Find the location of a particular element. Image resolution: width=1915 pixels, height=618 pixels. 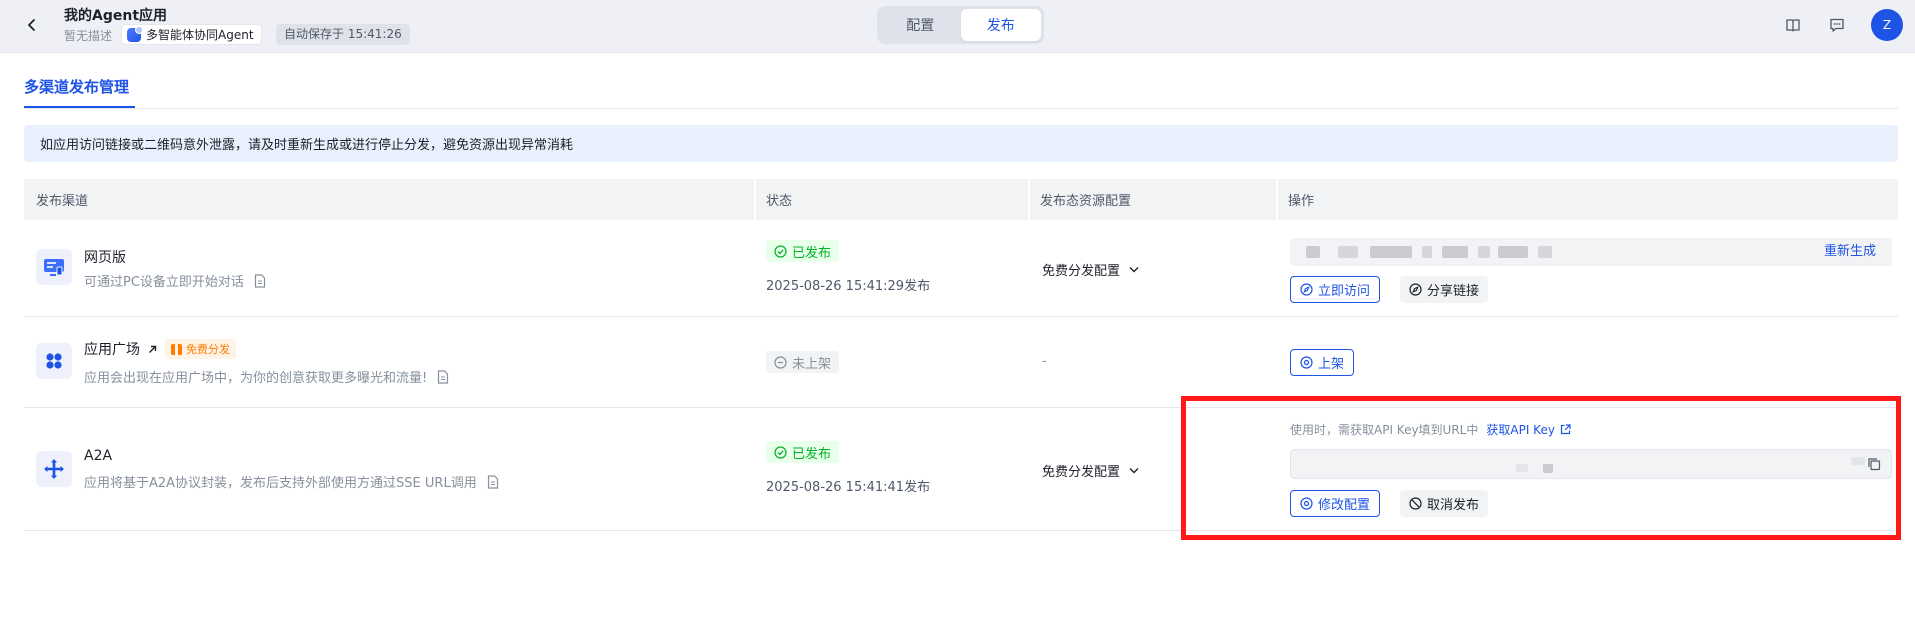

channel-description-text: 应用会出现在应用广场中，为你的创意获取更多曝光和流量! is located at coordinates (256, 378).